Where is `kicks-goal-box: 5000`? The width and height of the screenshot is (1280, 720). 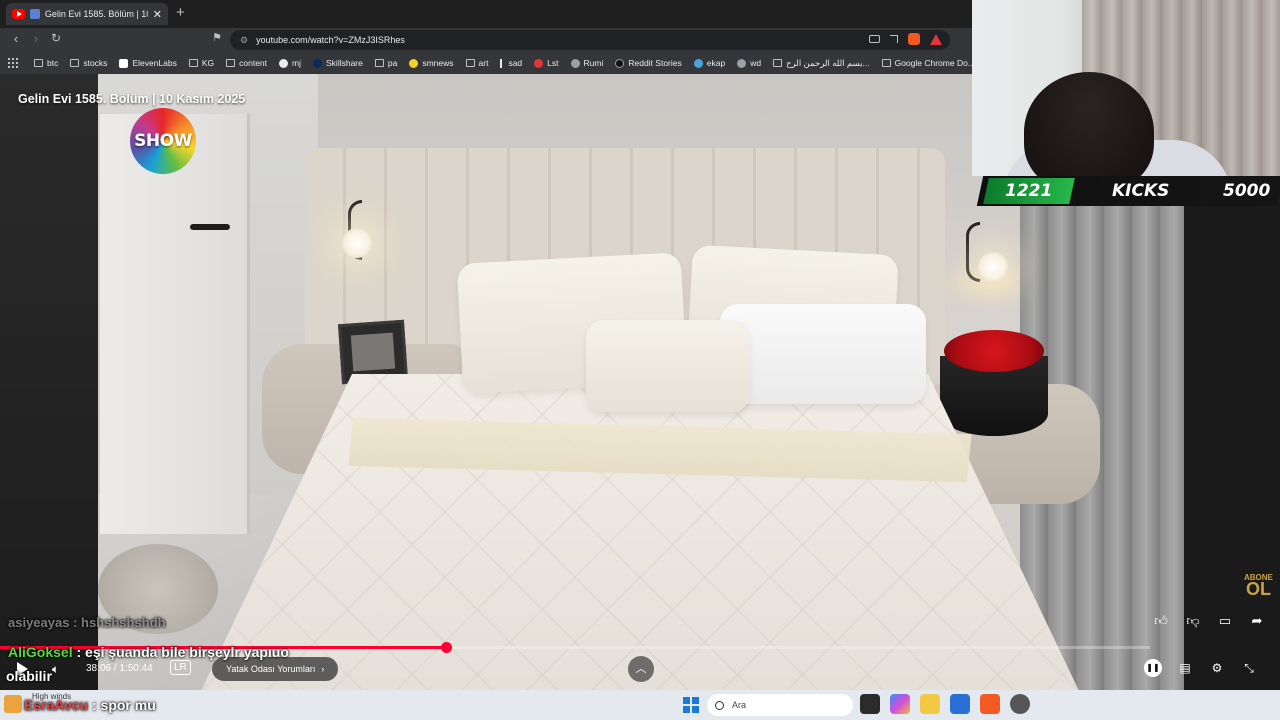
kicks-goal-box: 5000 is located at coordinates (1244, 191).